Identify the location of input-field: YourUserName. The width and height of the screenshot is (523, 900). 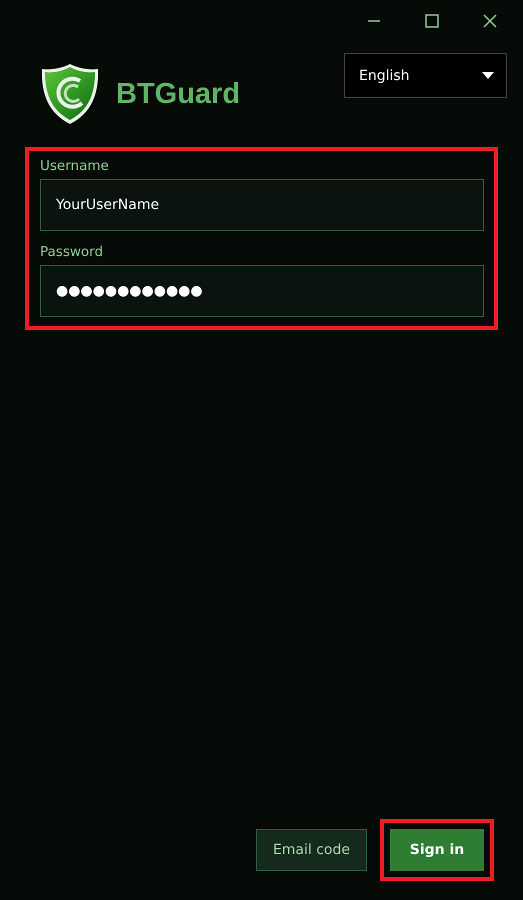
(262, 205).